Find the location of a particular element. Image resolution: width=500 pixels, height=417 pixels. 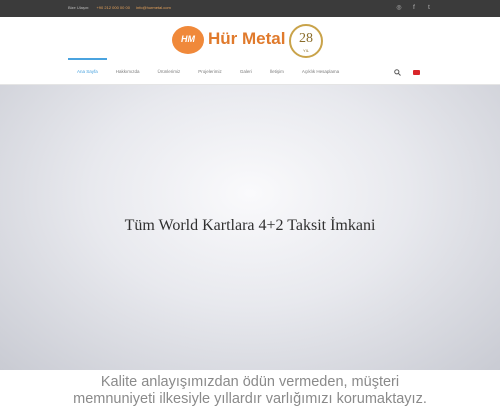

nav-item-about: Hakkımızda is located at coordinates (128, 71).